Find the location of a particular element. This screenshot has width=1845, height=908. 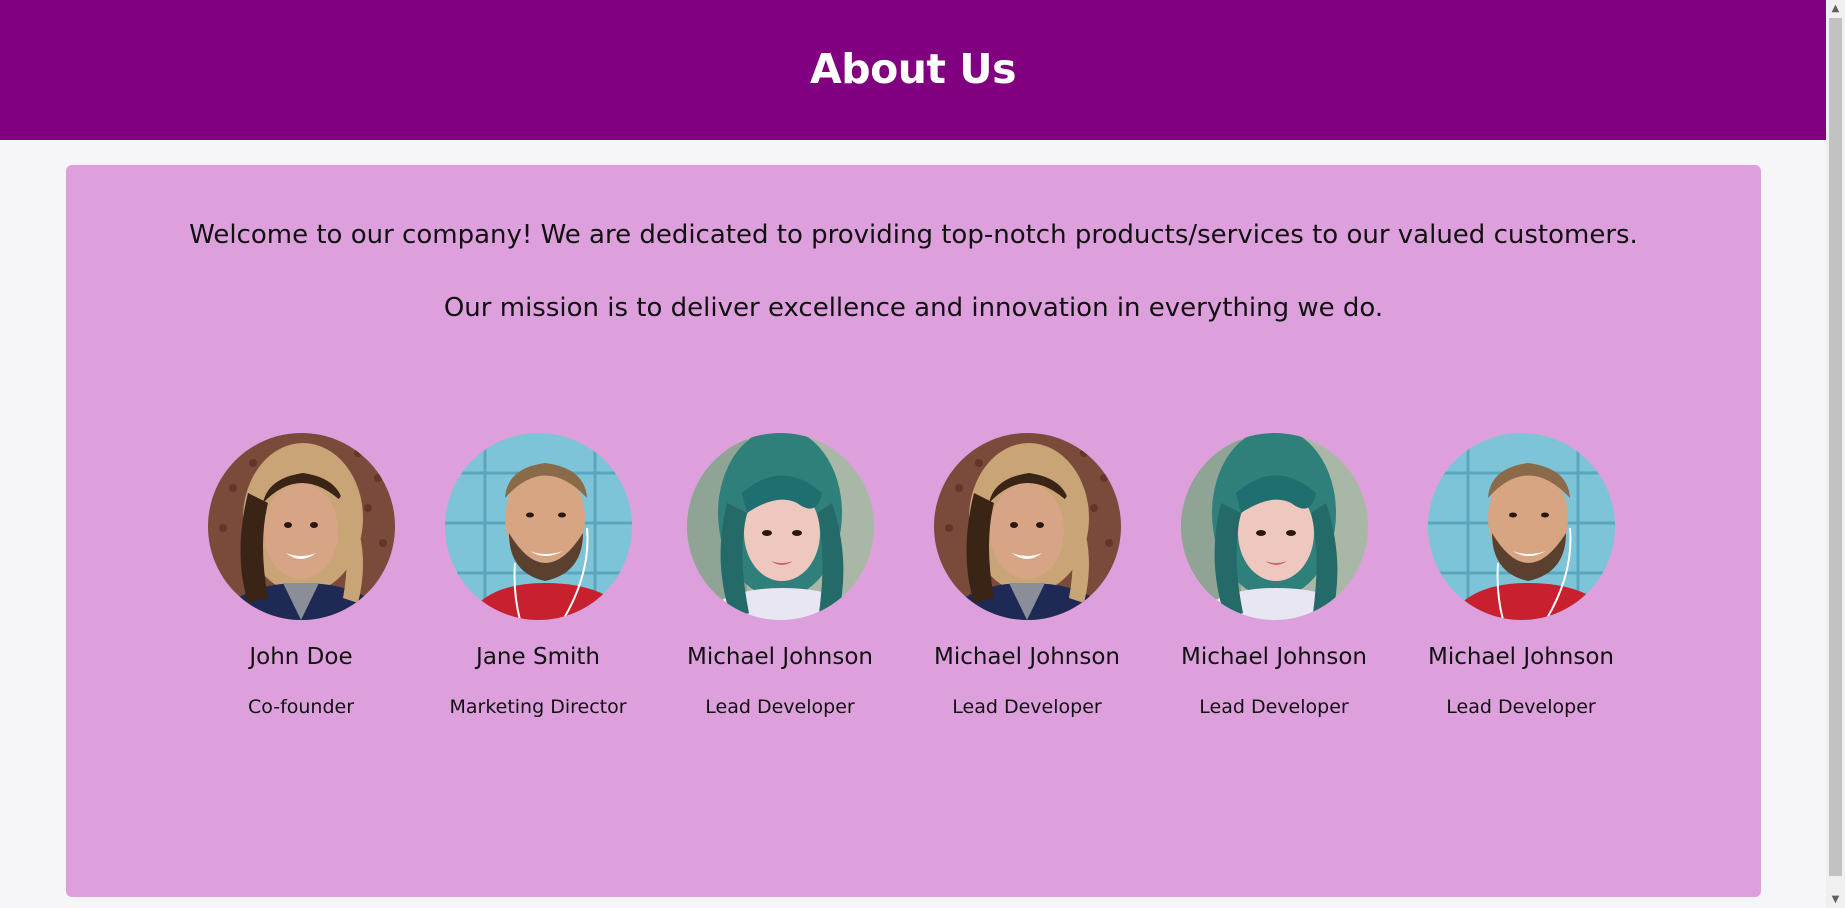

team-member-card: Jane Smith Marketing Director is located at coordinates (538, 575).